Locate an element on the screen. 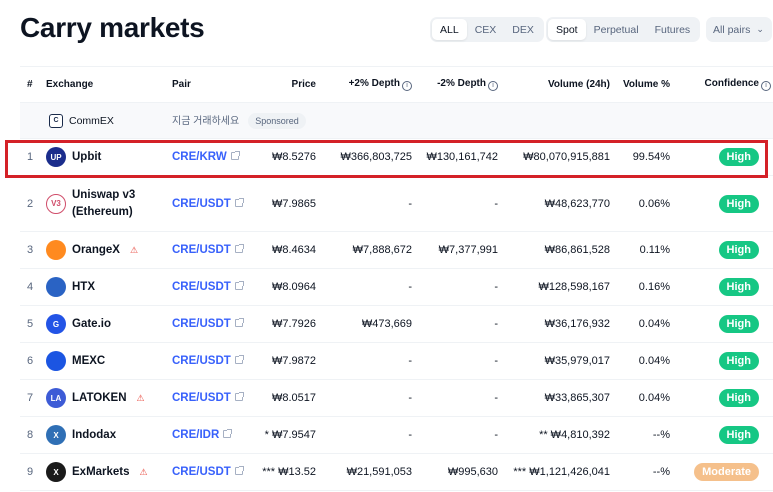  exchange-name: Upbit is located at coordinates (86, 157).